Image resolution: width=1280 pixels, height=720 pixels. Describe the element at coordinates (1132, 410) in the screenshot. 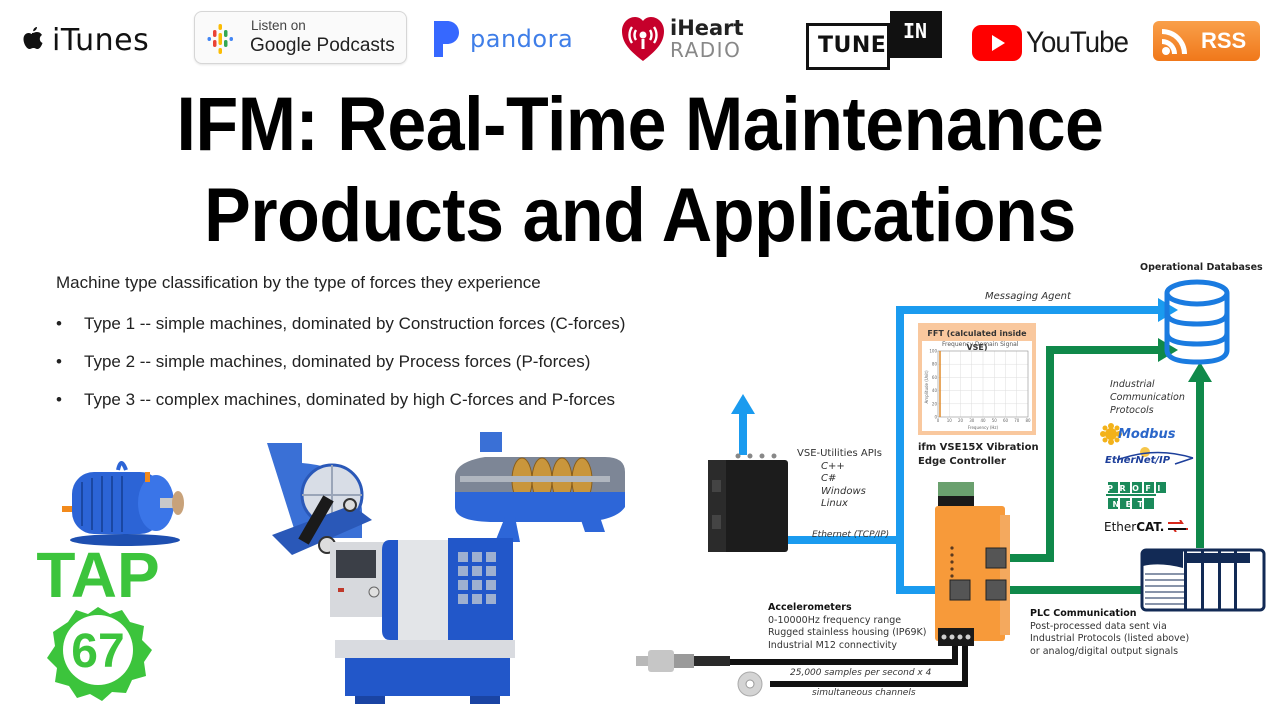

I see `protocols-line: Protocols` at that location.